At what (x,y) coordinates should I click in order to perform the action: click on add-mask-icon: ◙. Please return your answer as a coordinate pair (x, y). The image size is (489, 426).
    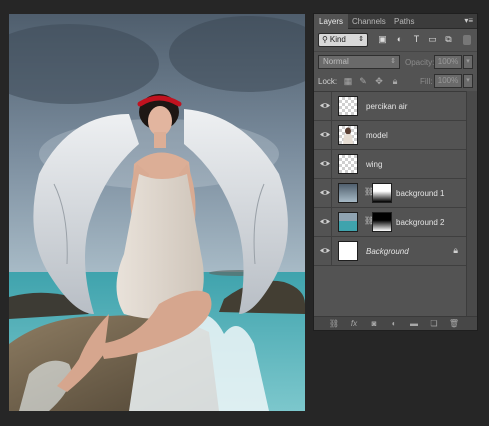
    Looking at the image, I should click on (374, 324).